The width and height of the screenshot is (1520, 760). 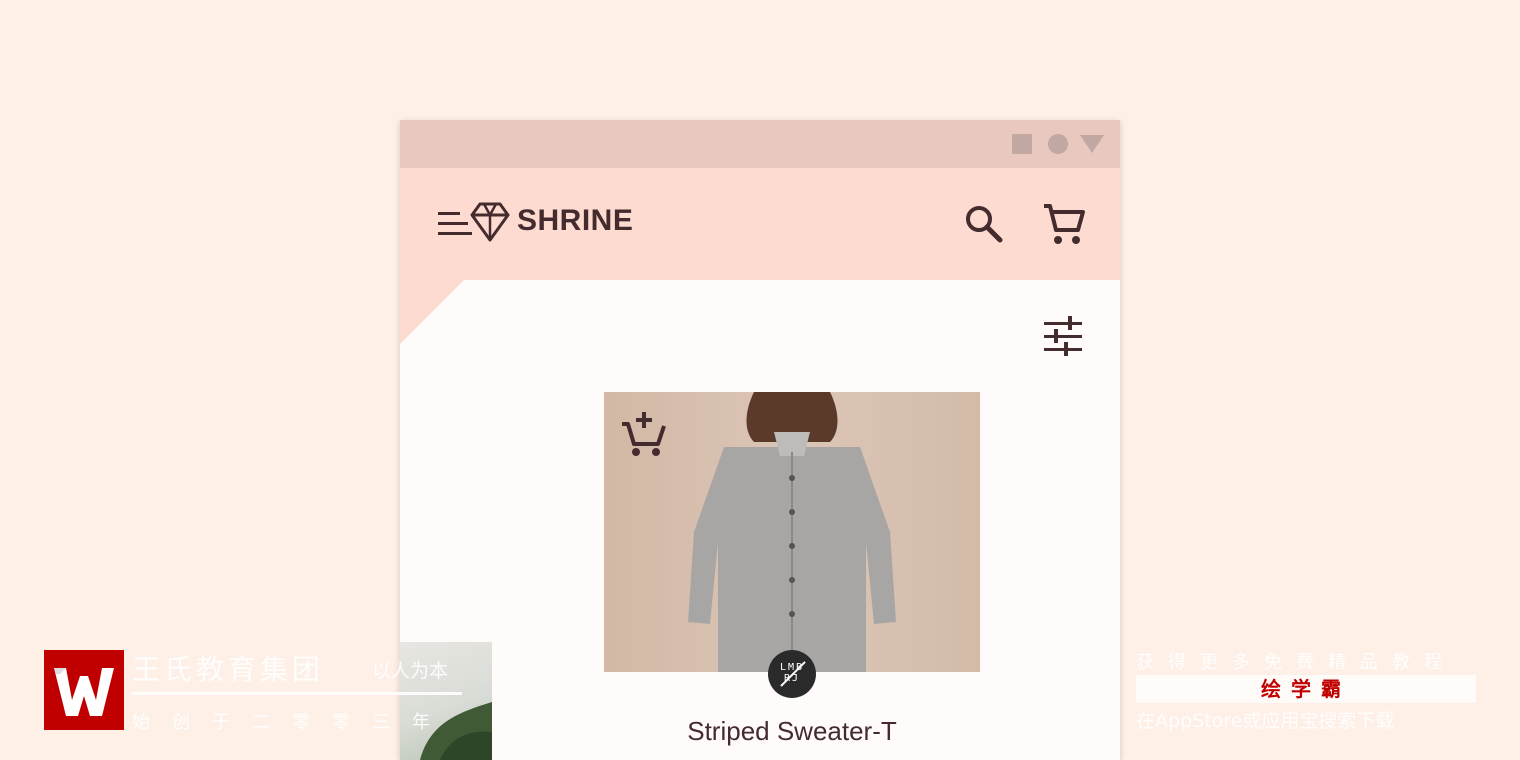 What do you see at coordinates (575, 220) in the screenshot?
I see `brand-title: SHRINE` at bounding box center [575, 220].